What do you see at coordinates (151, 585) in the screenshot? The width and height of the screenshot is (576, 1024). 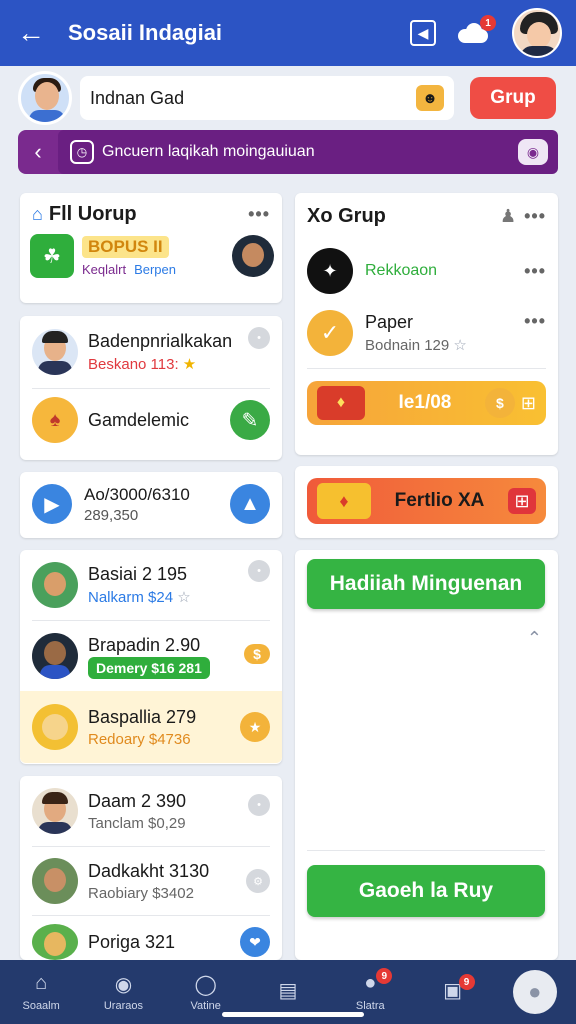 I see `list-item: Basiai 2 195 Nalkarm $24 ☆ •` at bounding box center [151, 585].